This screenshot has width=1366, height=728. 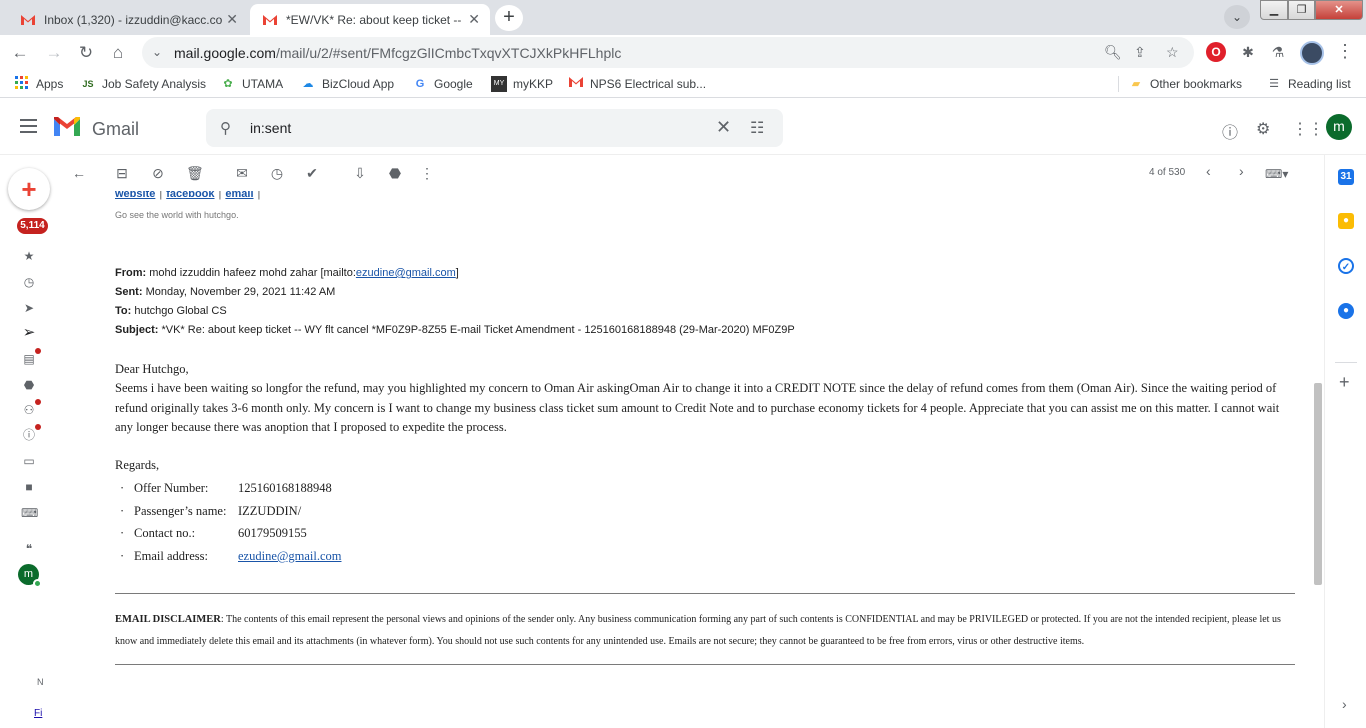 What do you see at coordinates (154, 84) in the screenshot?
I see `bookmark-label: Job Safety Analysis` at bounding box center [154, 84].